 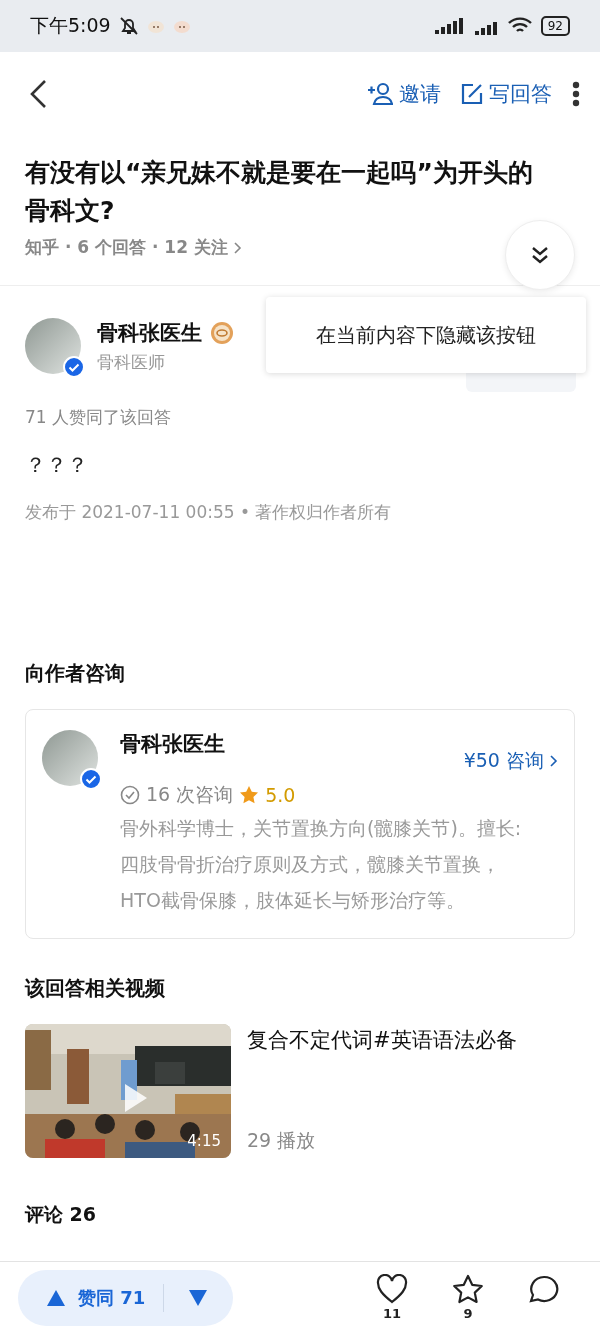 What do you see at coordinates (131, 362) in the screenshot?
I see `author-title: 骨科医师` at bounding box center [131, 362].